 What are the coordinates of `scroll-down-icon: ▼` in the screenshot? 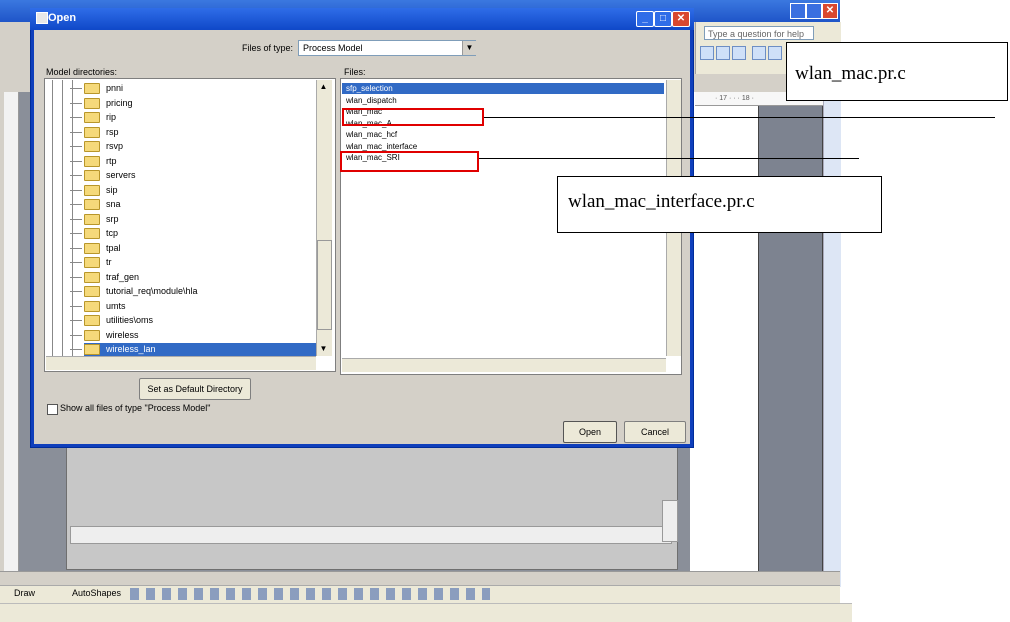 It's located at (323, 350).